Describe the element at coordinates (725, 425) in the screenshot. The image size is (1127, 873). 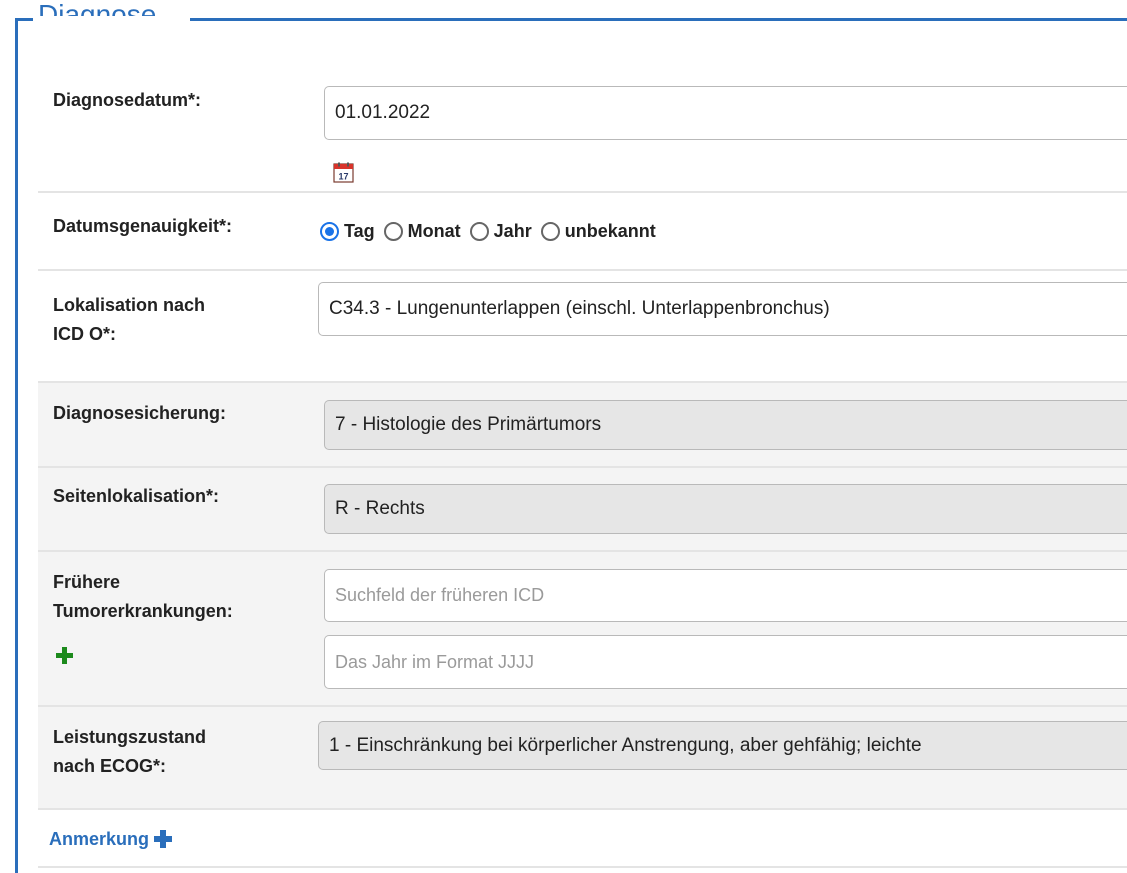
I see `diagnosesicherung-field: 7 - Histologie des Primärtumors` at that location.